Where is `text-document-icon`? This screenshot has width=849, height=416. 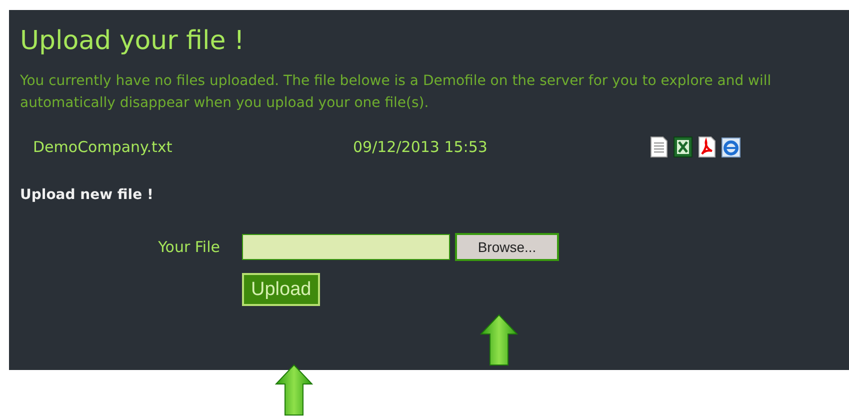
text-document-icon is located at coordinates (659, 147).